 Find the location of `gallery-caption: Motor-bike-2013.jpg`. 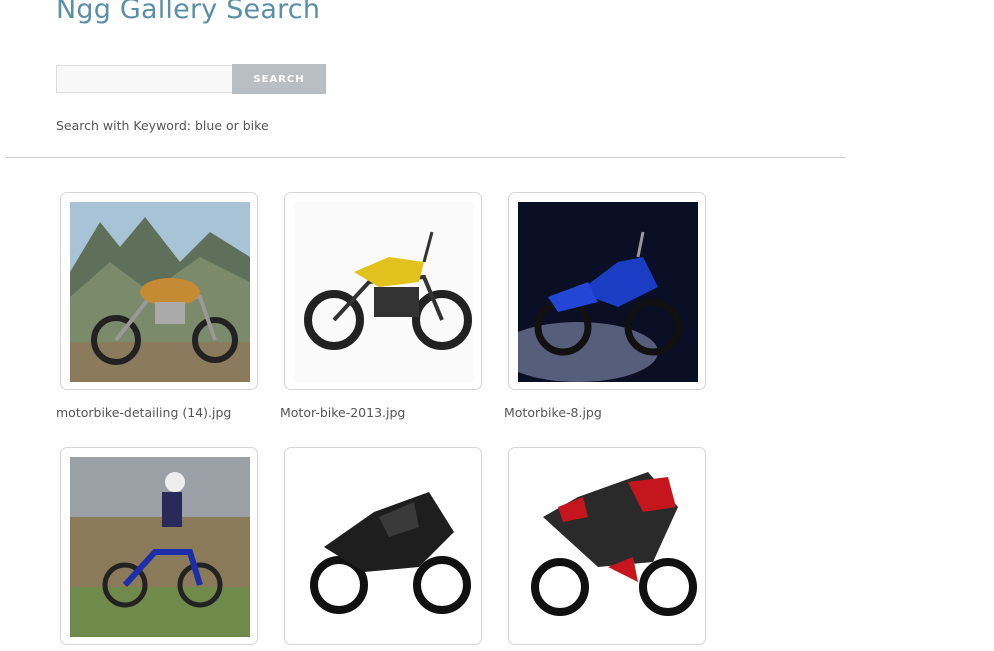

gallery-caption: Motor-bike-2013.jpg is located at coordinates (342, 412).